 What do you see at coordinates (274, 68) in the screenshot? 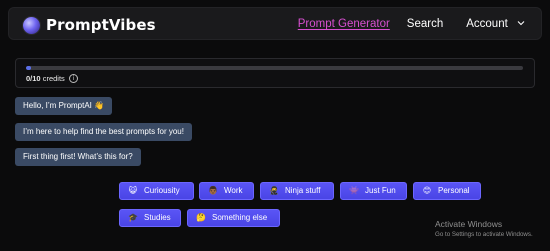
I see `credits-progress-bar` at bounding box center [274, 68].